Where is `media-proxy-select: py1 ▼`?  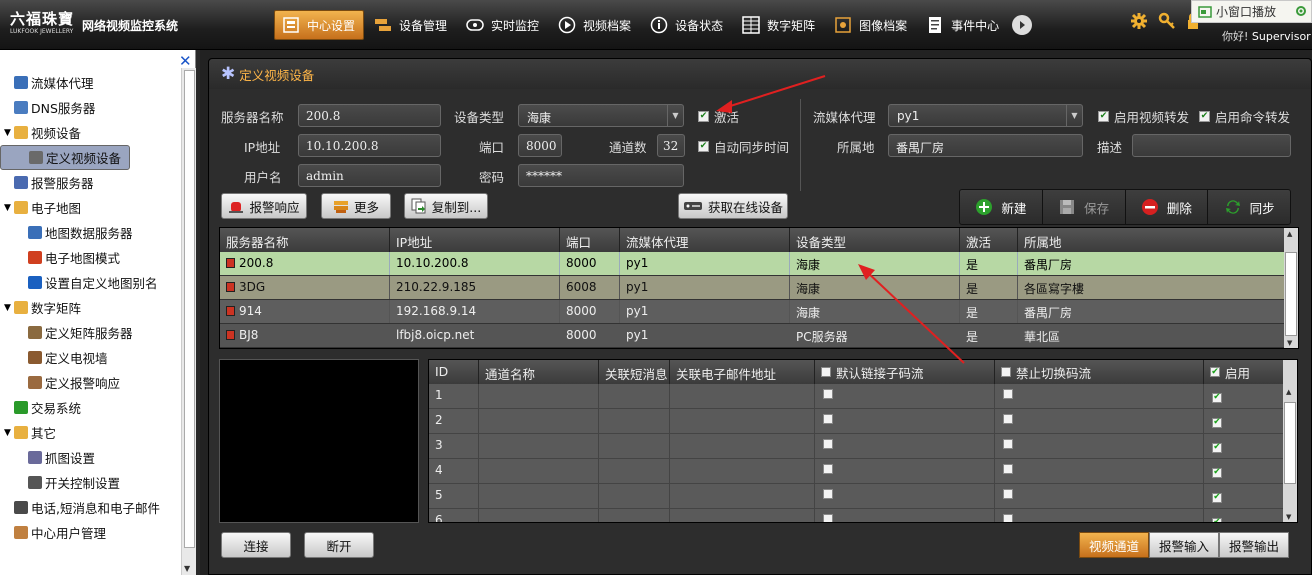
media-proxy-select: py1 ▼ is located at coordinates (985, 115).